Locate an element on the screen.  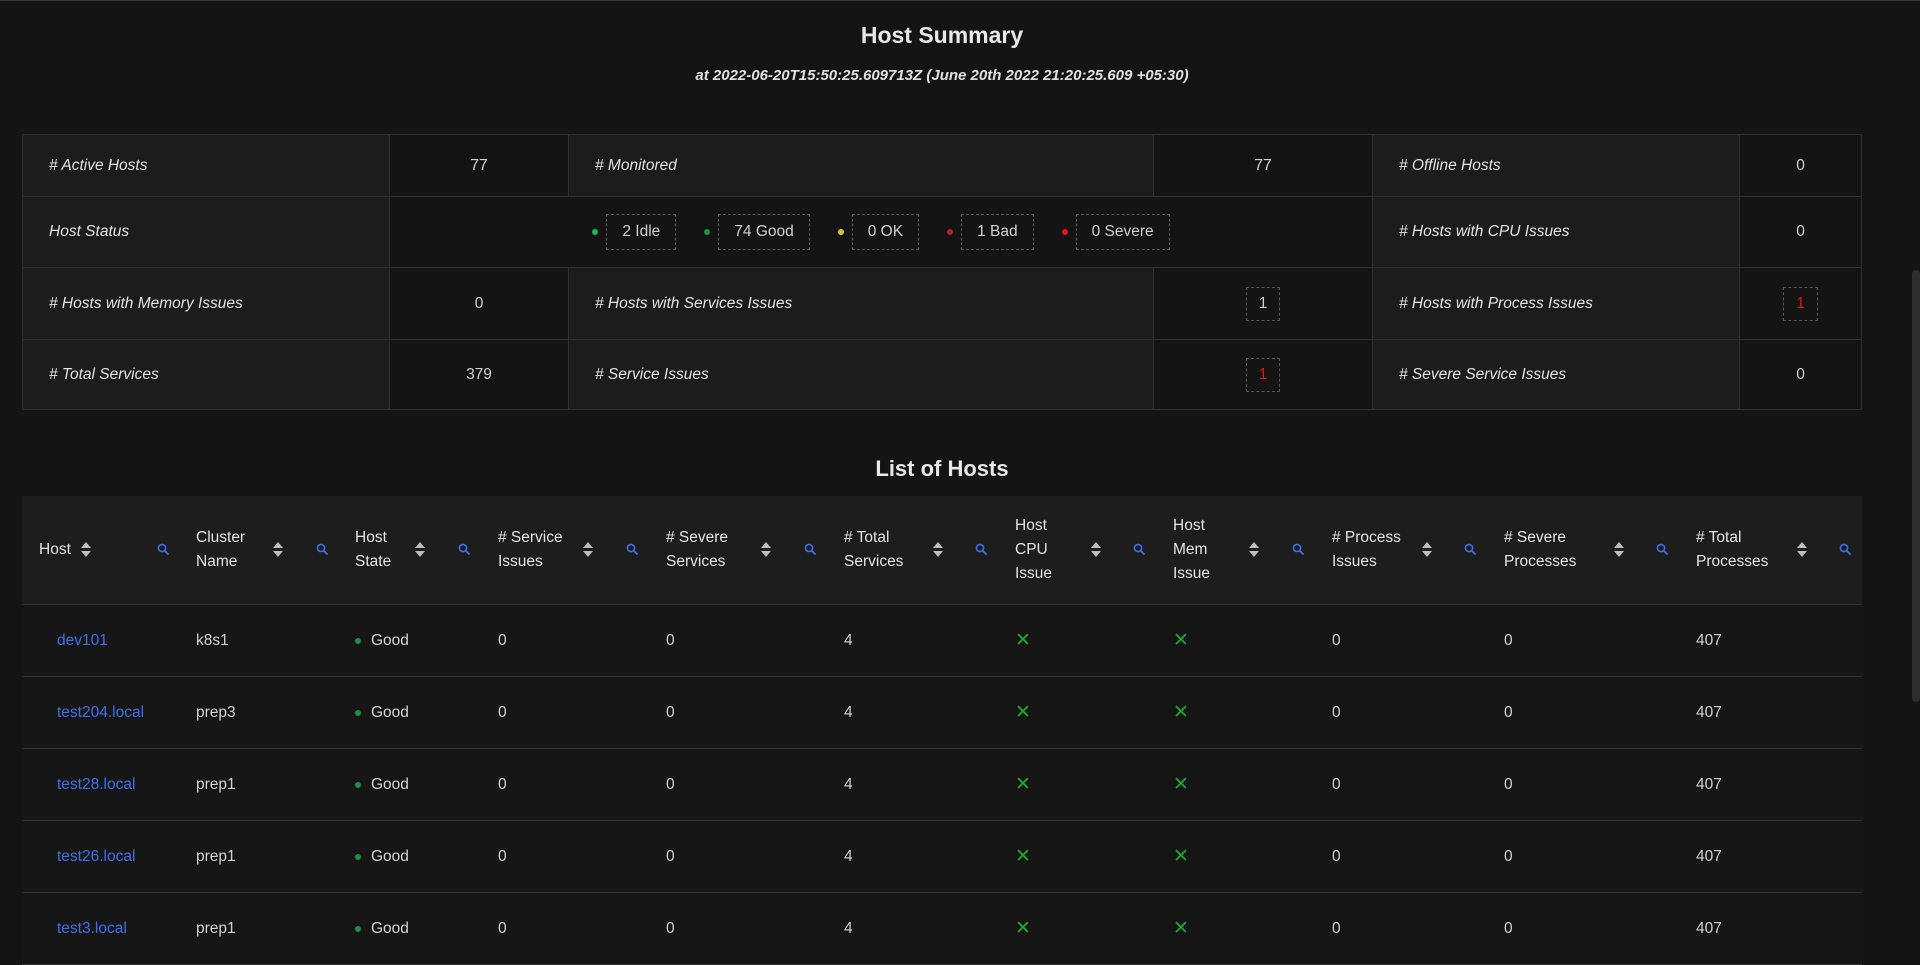
status-ok: 0 OK is located at coordinates (878, 232).